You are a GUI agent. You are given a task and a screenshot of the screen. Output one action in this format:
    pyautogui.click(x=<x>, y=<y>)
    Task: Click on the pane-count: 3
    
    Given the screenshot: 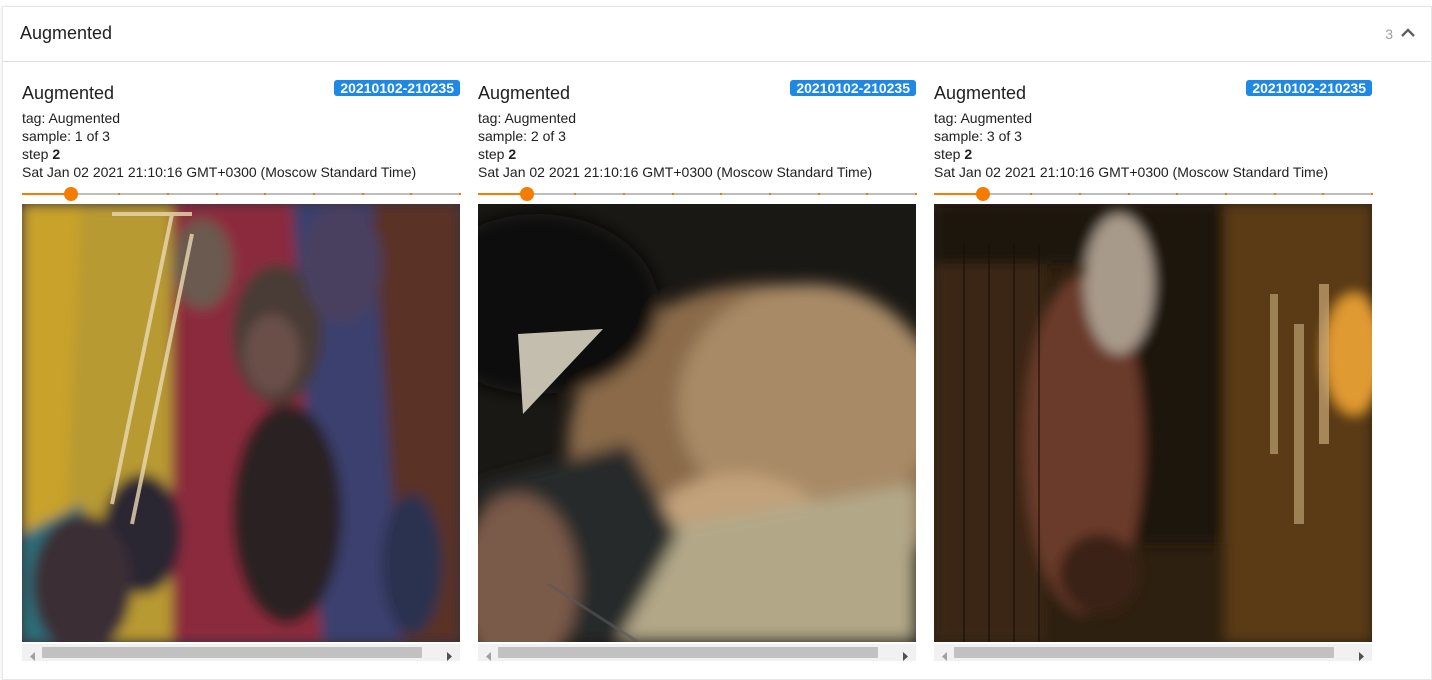 What is the action you would take?
    pyautogui.click(x=1389, y=34)
    